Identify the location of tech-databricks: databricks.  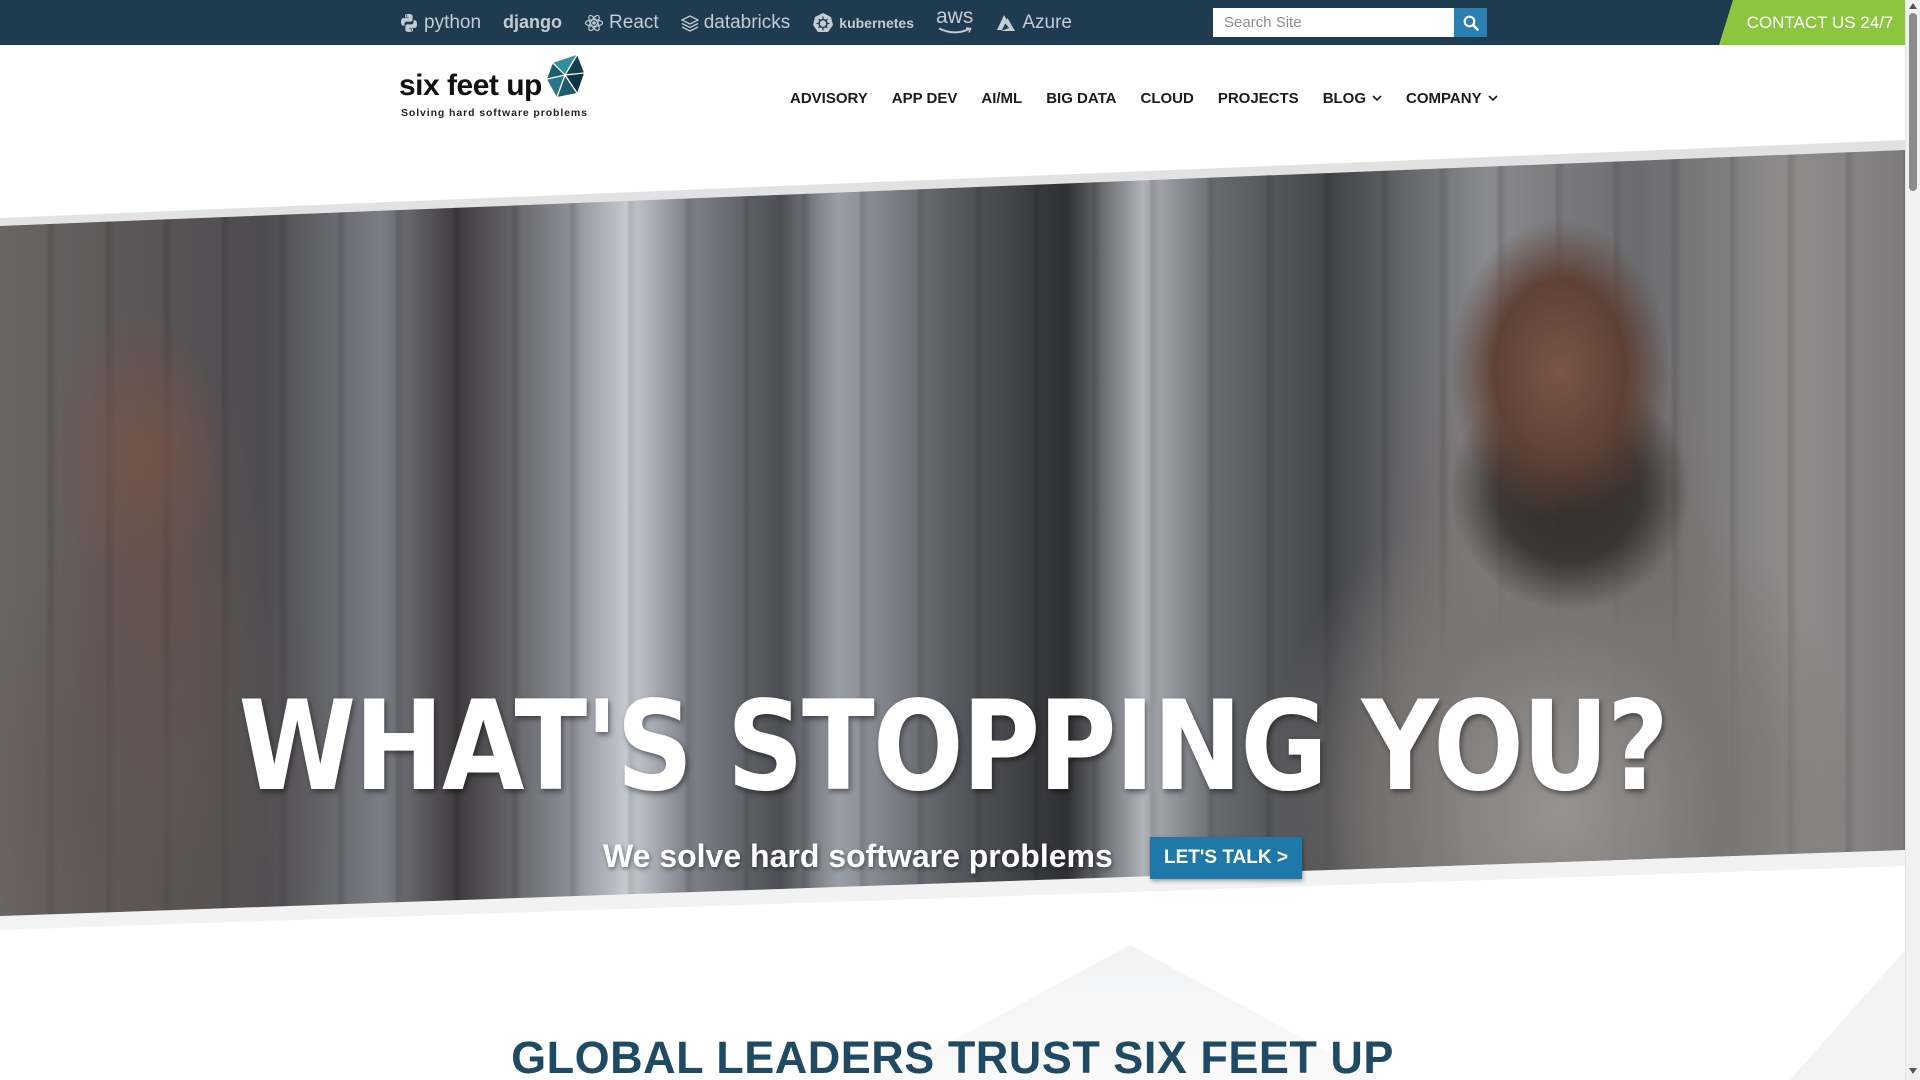
(735, 22).